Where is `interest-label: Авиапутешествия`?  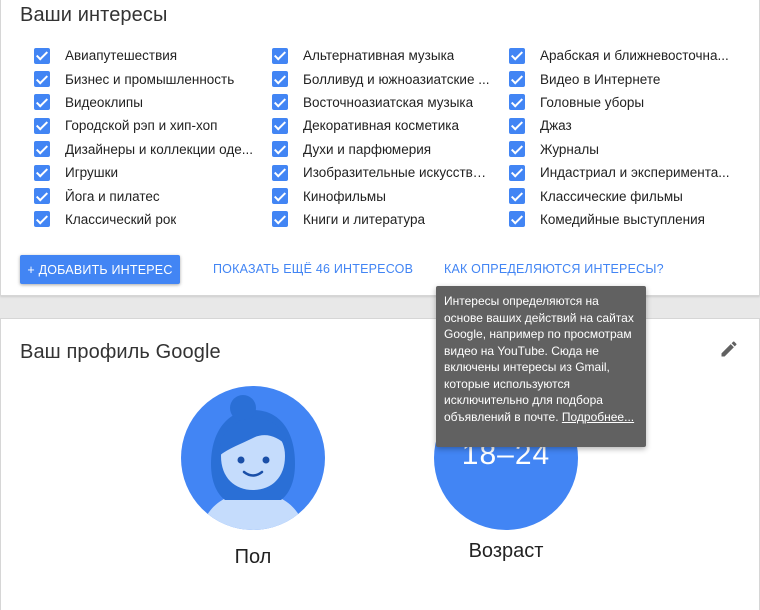
interest-label: Авиапутешествия is located at coordinates (121, 56).